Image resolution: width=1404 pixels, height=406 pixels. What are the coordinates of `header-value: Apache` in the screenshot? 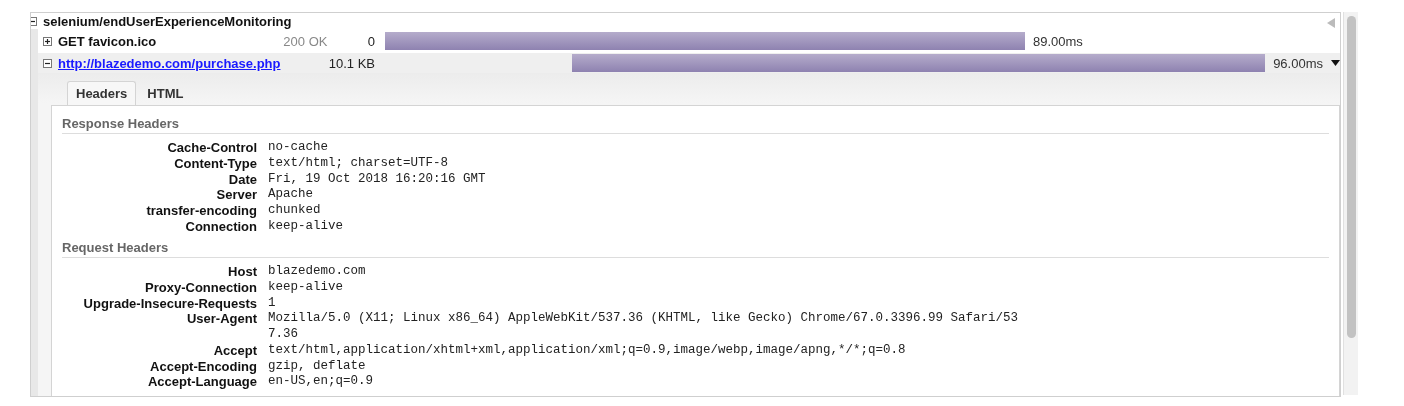 It's located at (290, 195).